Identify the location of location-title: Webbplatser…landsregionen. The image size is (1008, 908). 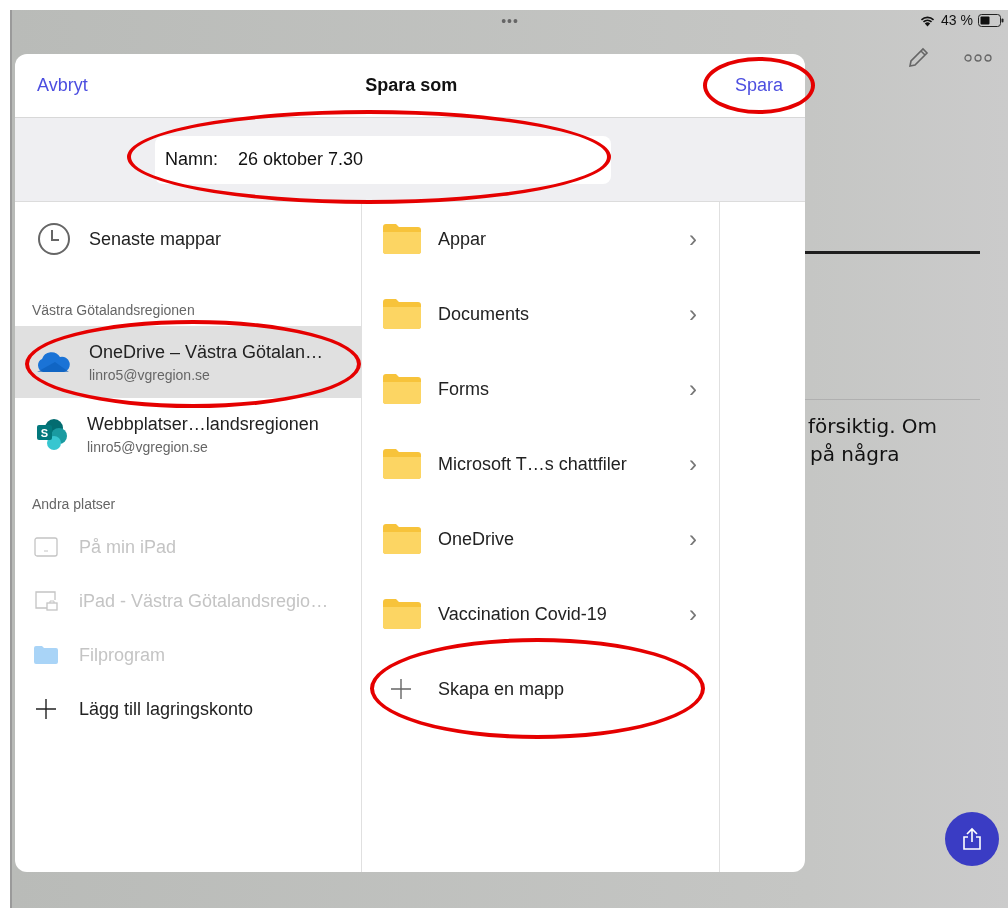
(203, 424).